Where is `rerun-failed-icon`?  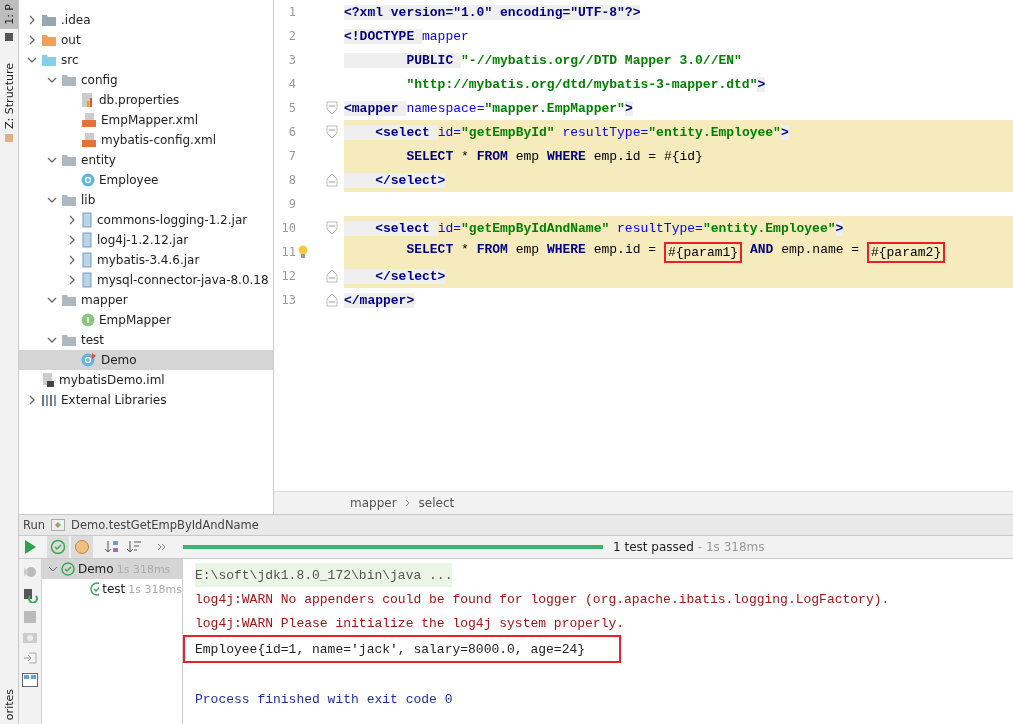
rerun-failed-icon is located at coordinates (30, 595).